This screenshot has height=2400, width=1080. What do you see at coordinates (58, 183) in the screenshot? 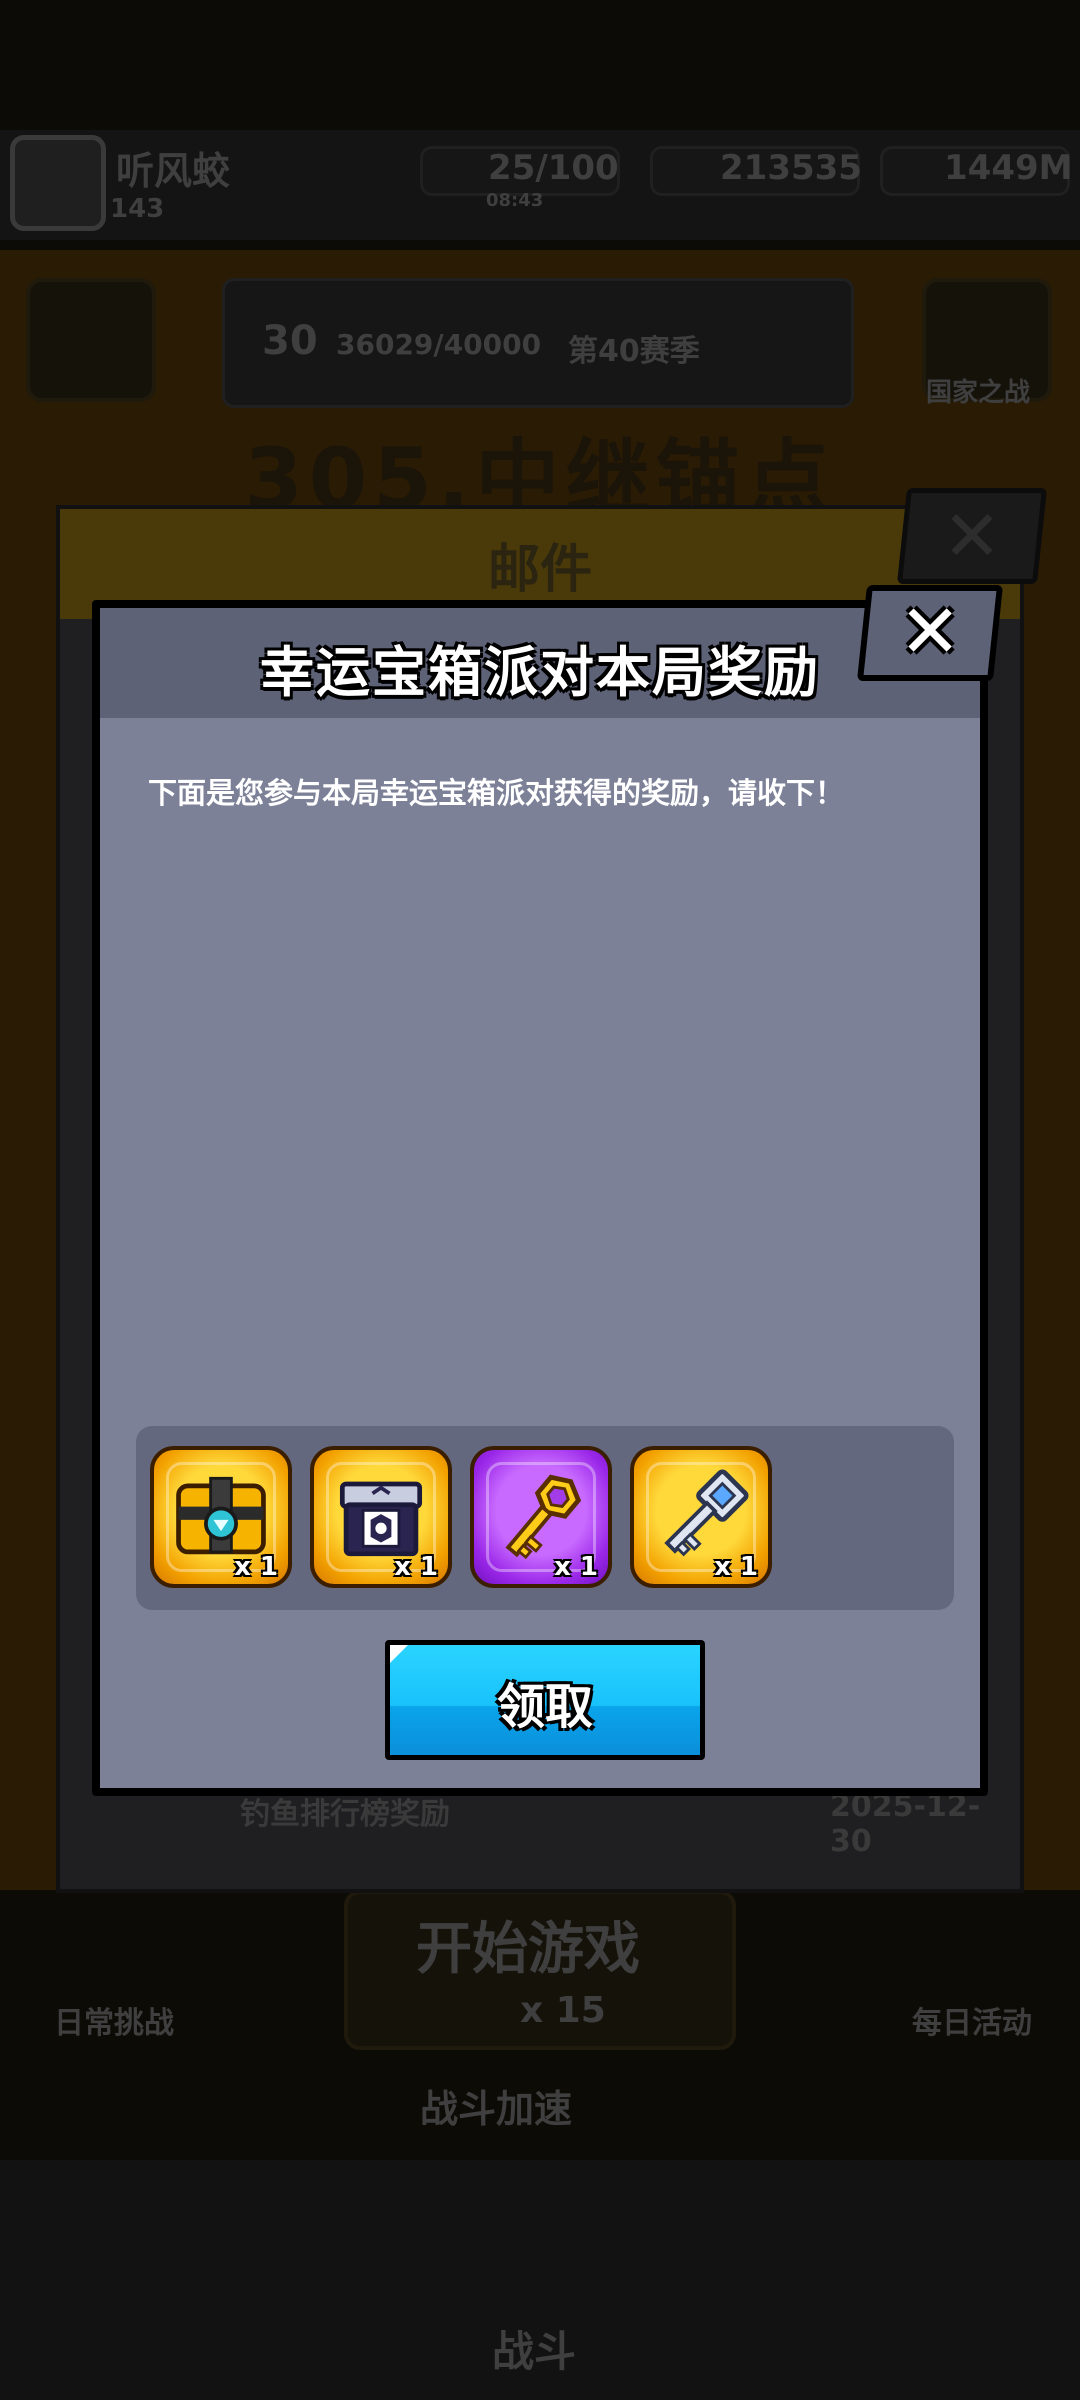
I see `player-avatar` at bounding box center [58, 183].